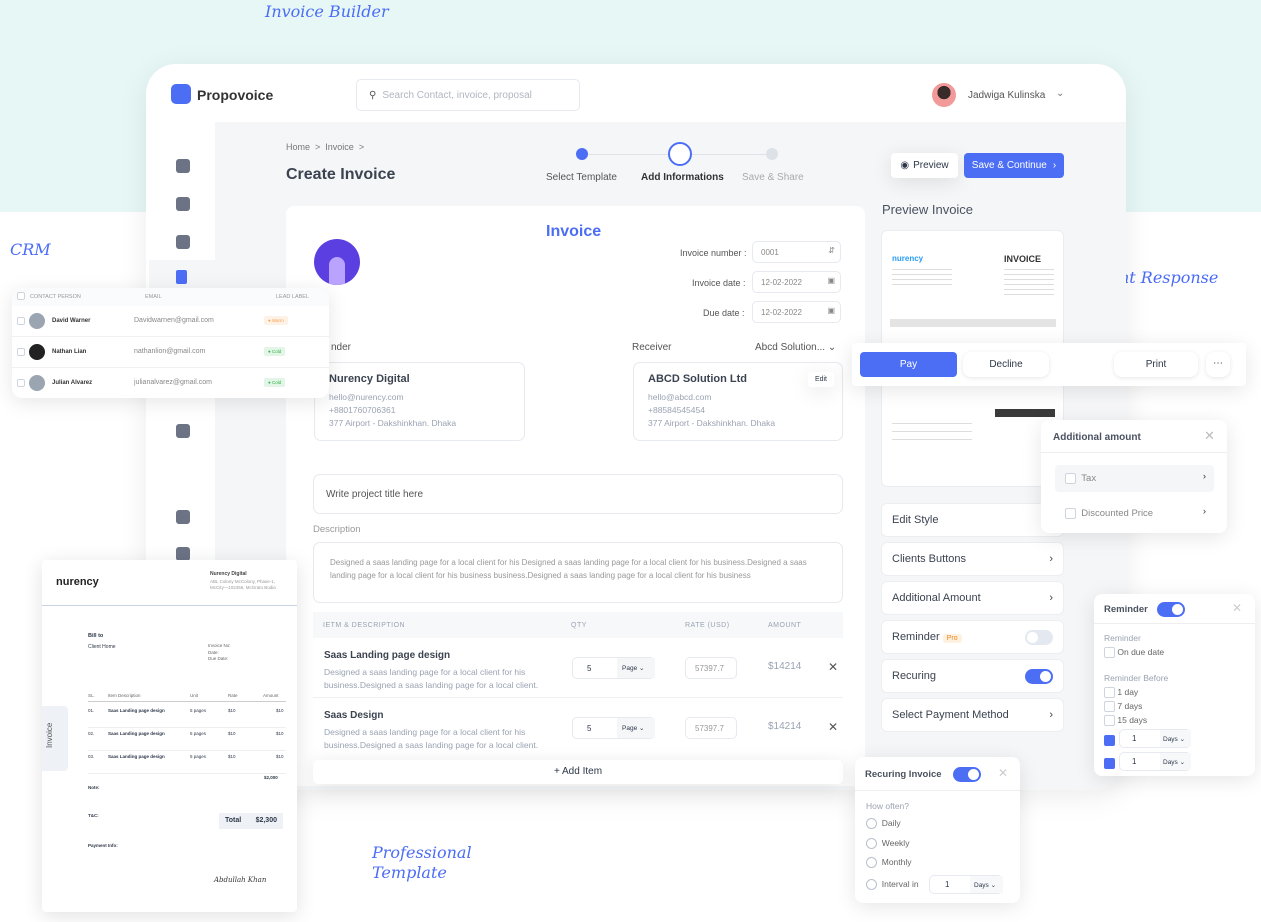 The width and height of the screenshot is (1261, 922). I want to click on step-dot-todo, so click(772, 154).